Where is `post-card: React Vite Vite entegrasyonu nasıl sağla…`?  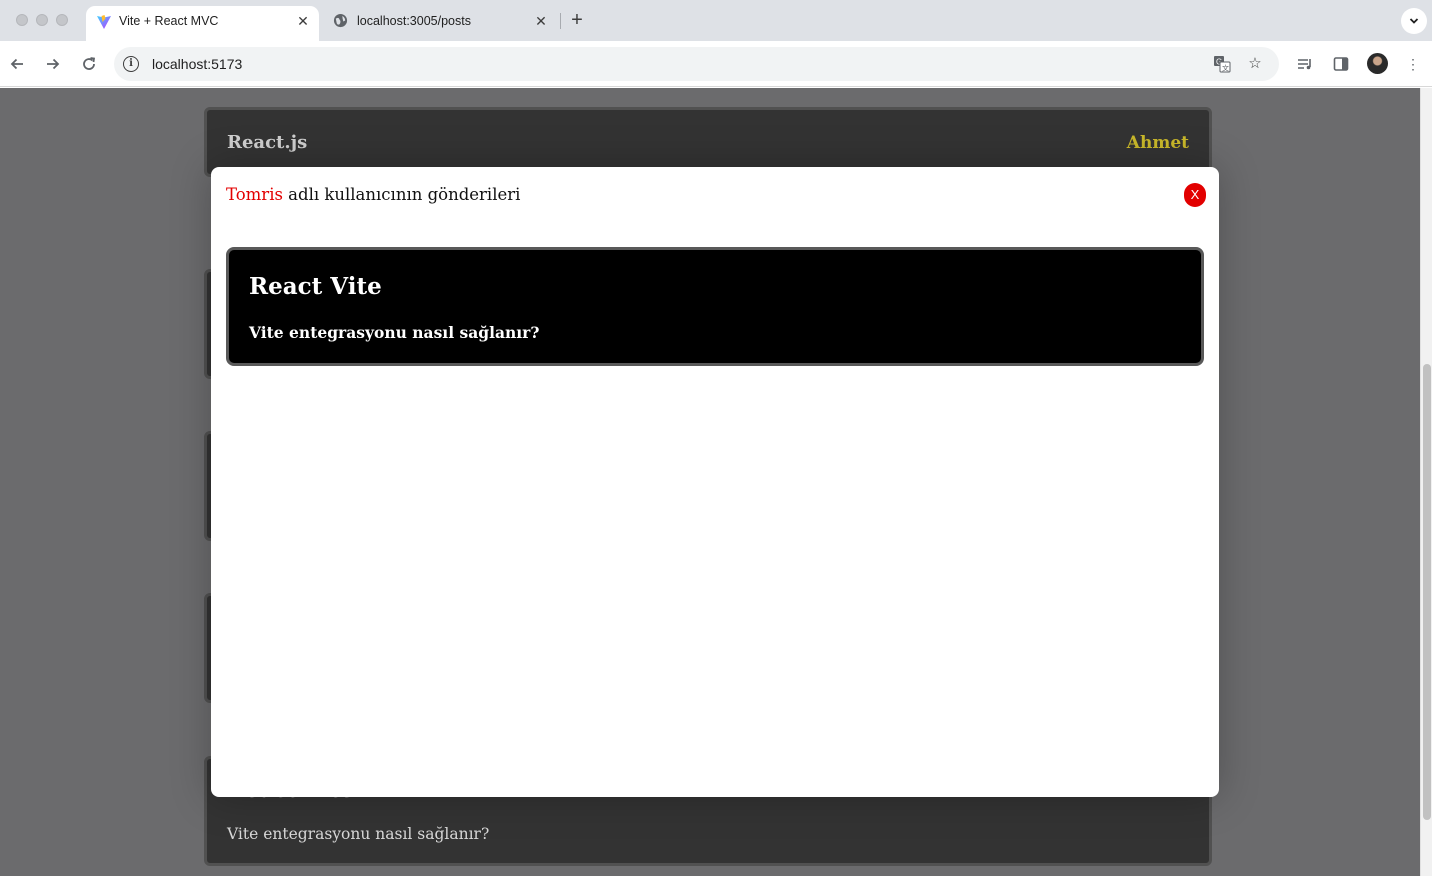 post-card: React Vite Vite entegrasyonu nasıl sağla… is located at coordinates (715, 306).